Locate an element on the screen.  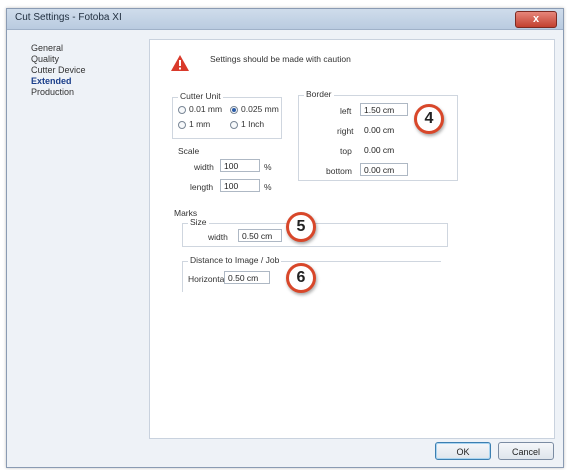
cutter-unit-label: Cutter Unit is located at coordinates (200, 96).